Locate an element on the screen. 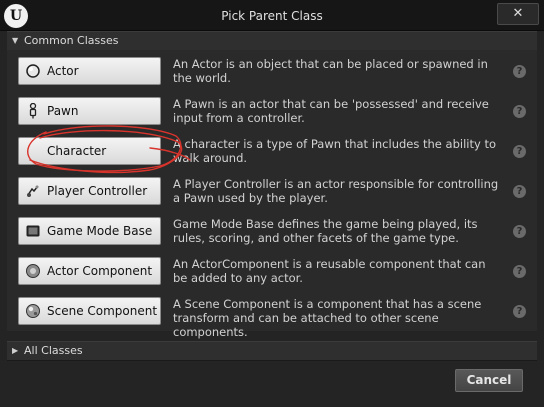  all-classes-label: All Classes is located at coordinates (53, 350).